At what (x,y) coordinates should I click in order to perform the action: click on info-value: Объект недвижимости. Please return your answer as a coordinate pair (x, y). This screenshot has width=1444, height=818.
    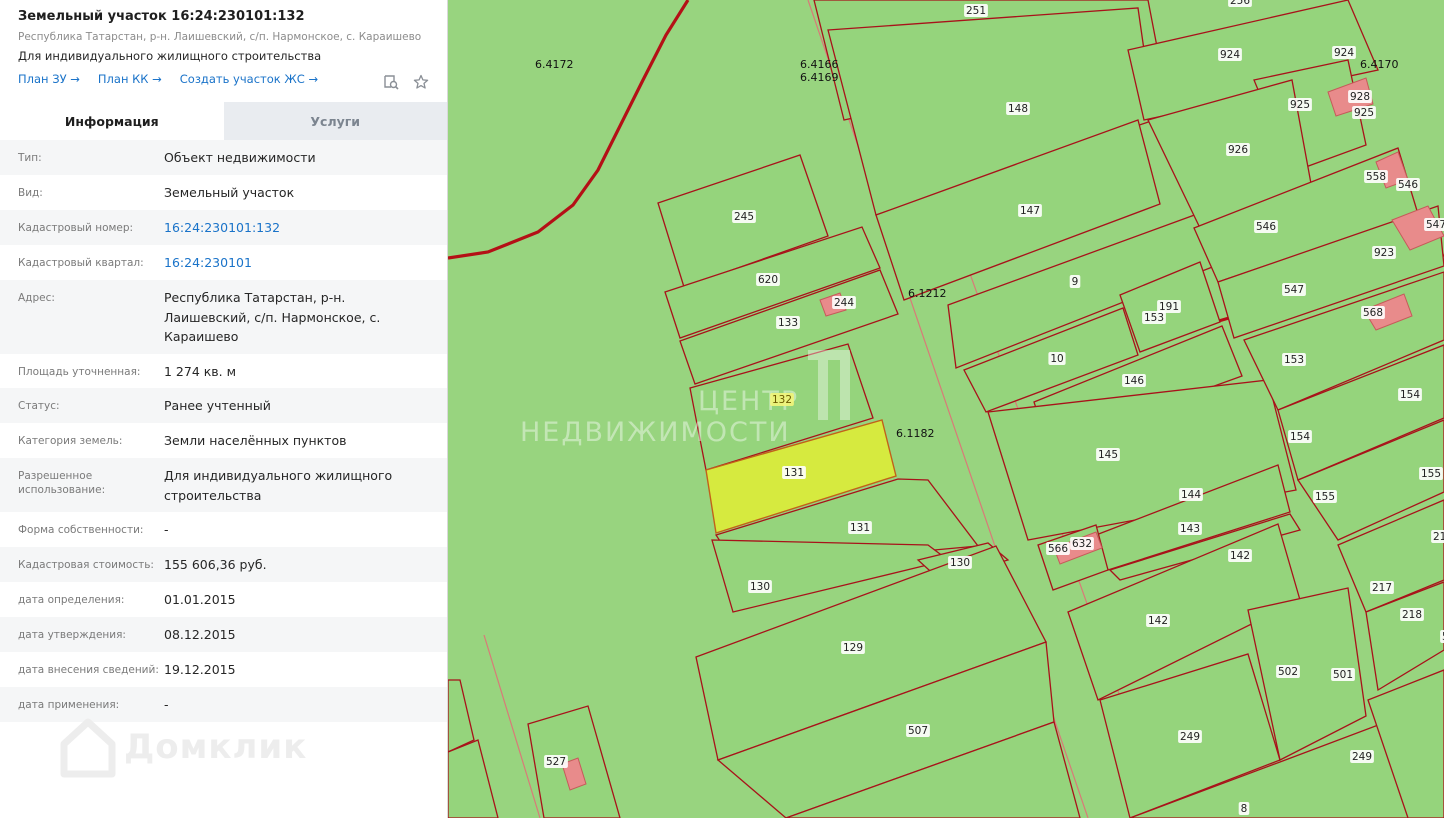
    Looking at the image, I should click on (240, 157).